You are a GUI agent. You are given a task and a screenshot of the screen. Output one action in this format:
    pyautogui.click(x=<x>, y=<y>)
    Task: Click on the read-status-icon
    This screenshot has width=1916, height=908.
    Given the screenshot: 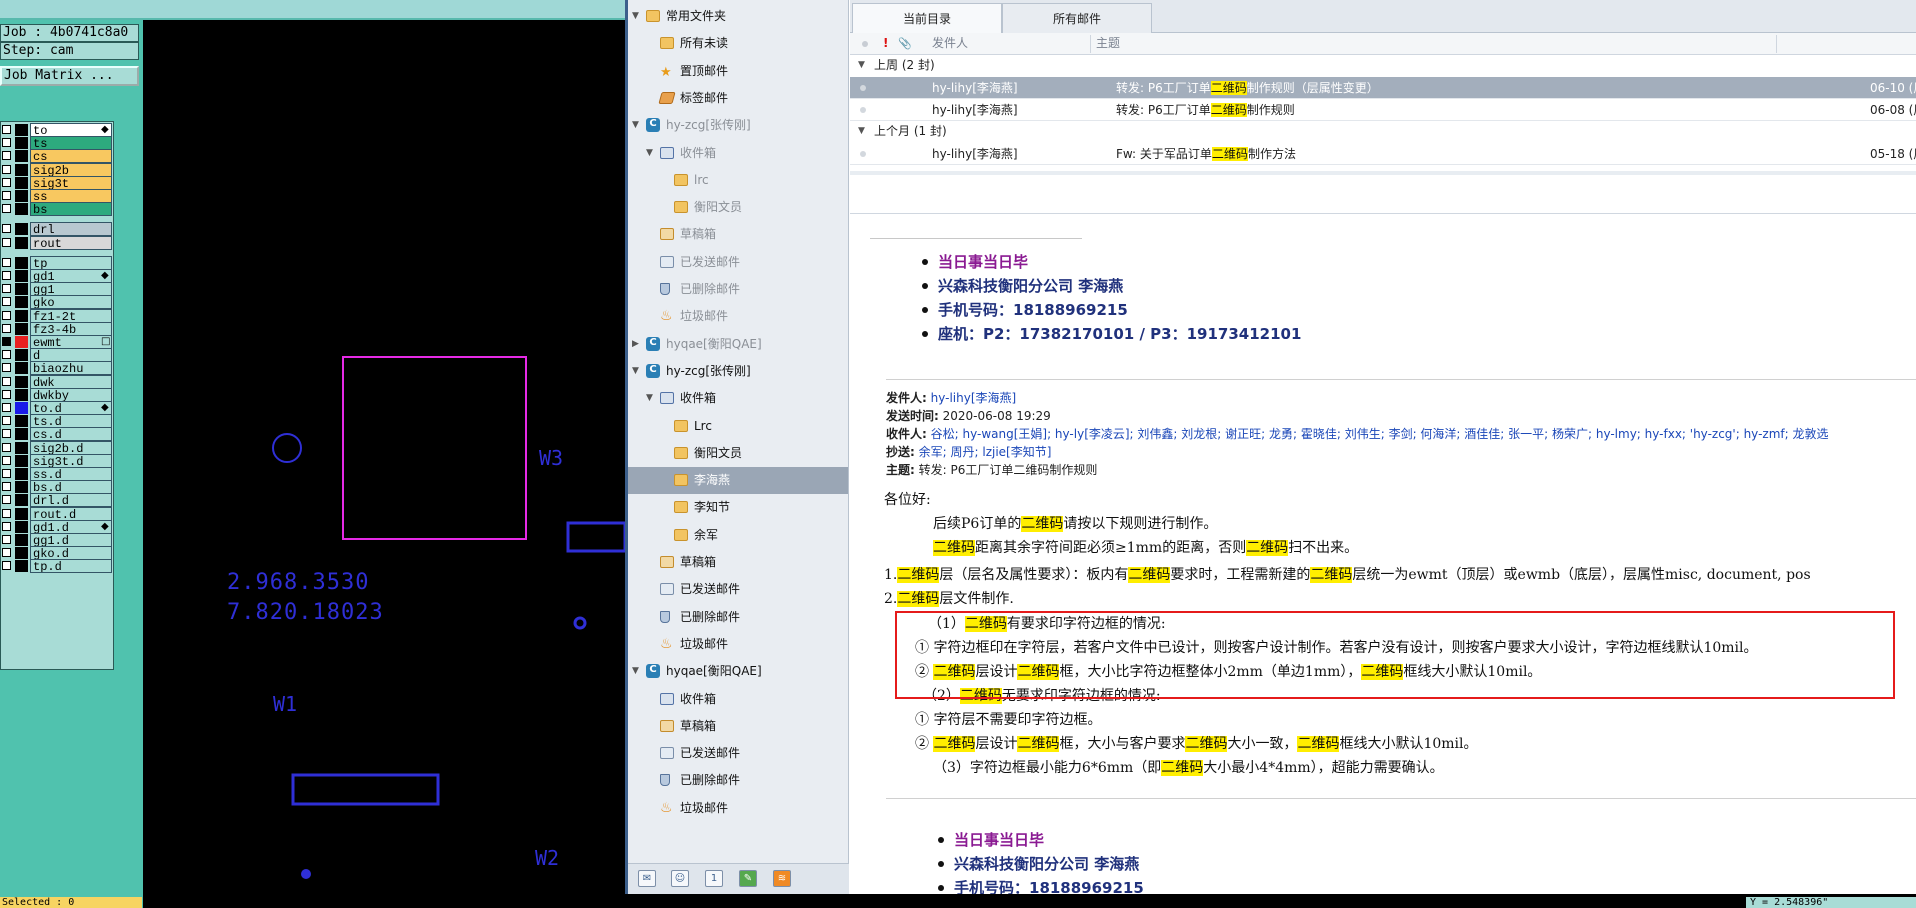 What is the action you would take?
    pyautogui.click(x=863, y=110)
    